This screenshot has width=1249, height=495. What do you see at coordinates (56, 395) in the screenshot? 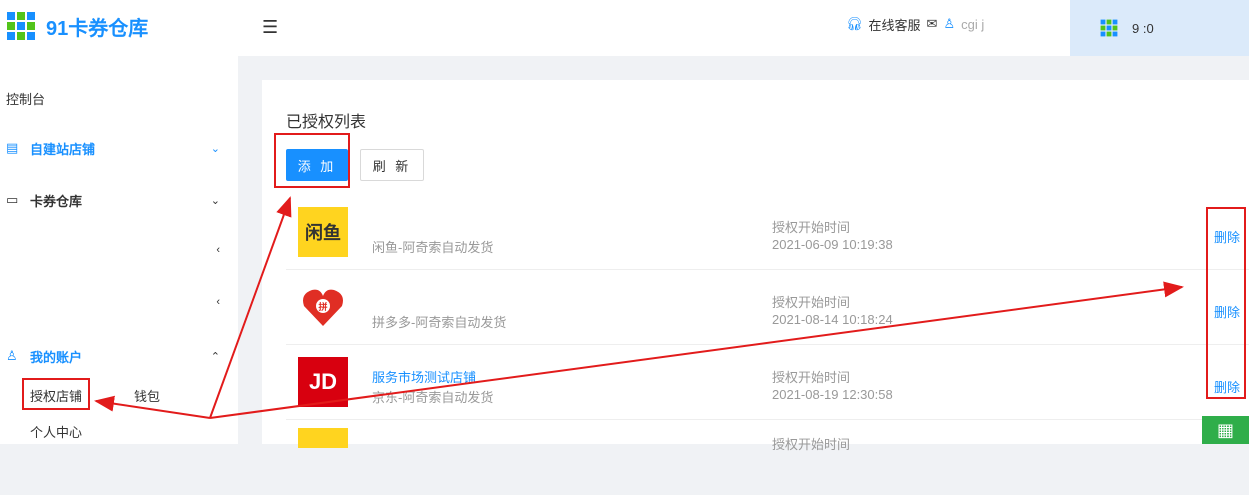
I see `sidebar-subitem-authorized-store: 授权店铺` at bounding box center [56, 395].